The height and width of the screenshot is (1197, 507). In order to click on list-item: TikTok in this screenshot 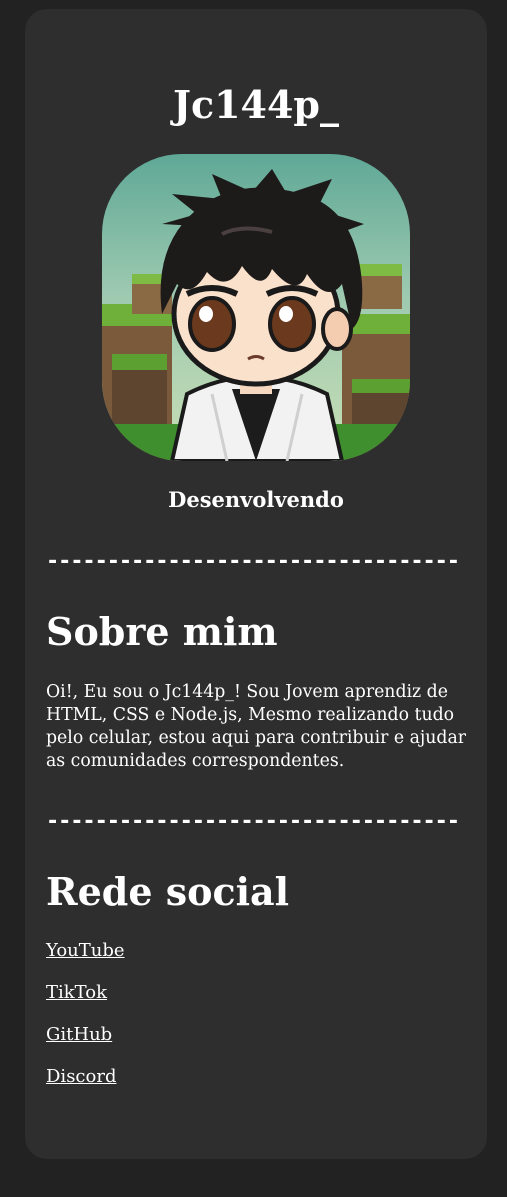, I will do `click(85, 1002)`.